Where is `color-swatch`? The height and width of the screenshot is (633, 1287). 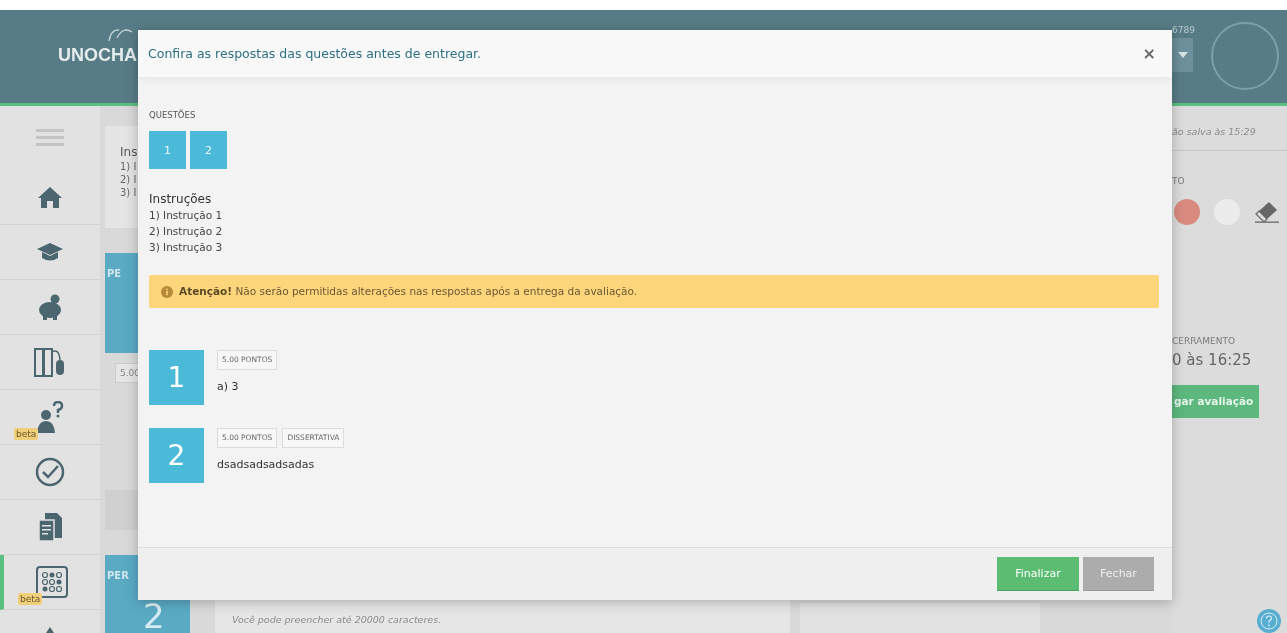 color-swatch is located at coordinates (1187, 212).